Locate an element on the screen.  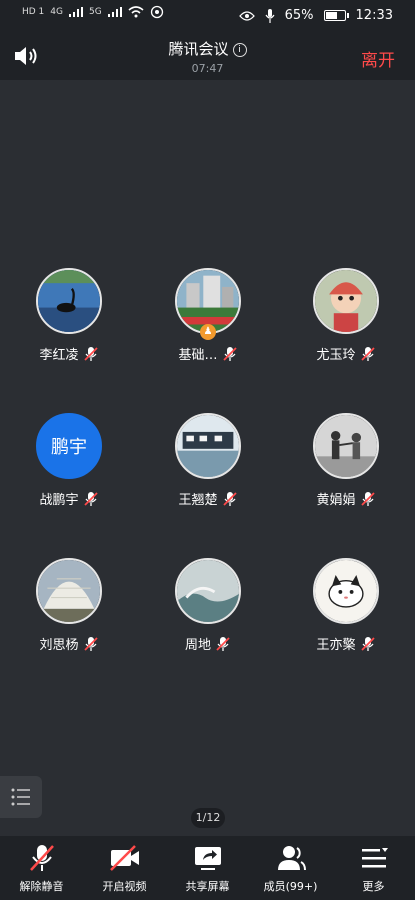
avatar-riverside-photo is located at coordinates (208, 446).